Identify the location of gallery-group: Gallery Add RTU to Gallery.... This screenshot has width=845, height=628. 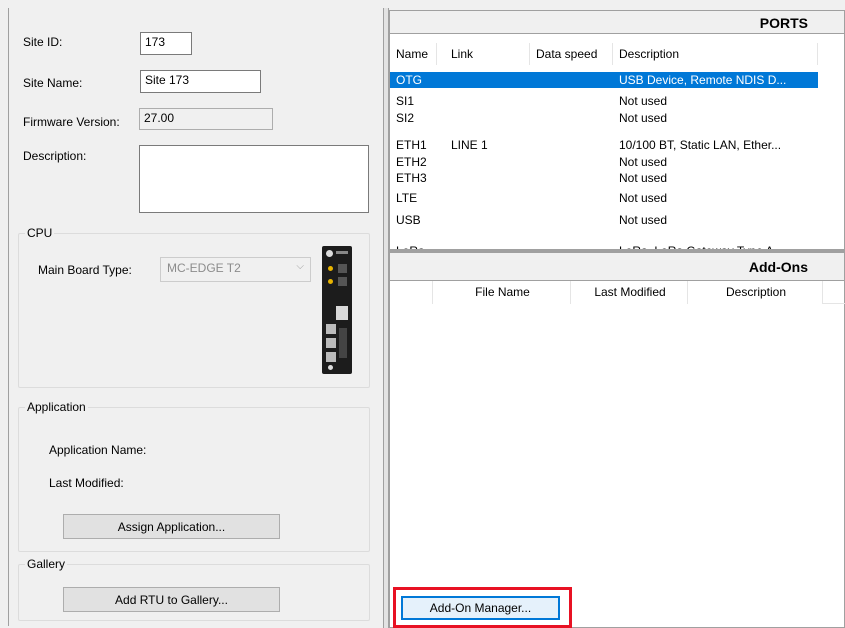
(194, 589).